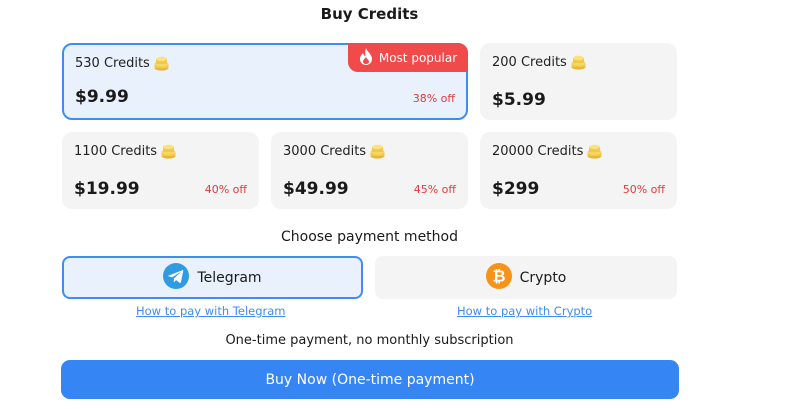 Image resolution: width=800 pixels, height=409 pixels. What do you see at coordinates (519, 100) in the screenshot?
I see `package-price: $5.99` at bounding box center [519, 100].